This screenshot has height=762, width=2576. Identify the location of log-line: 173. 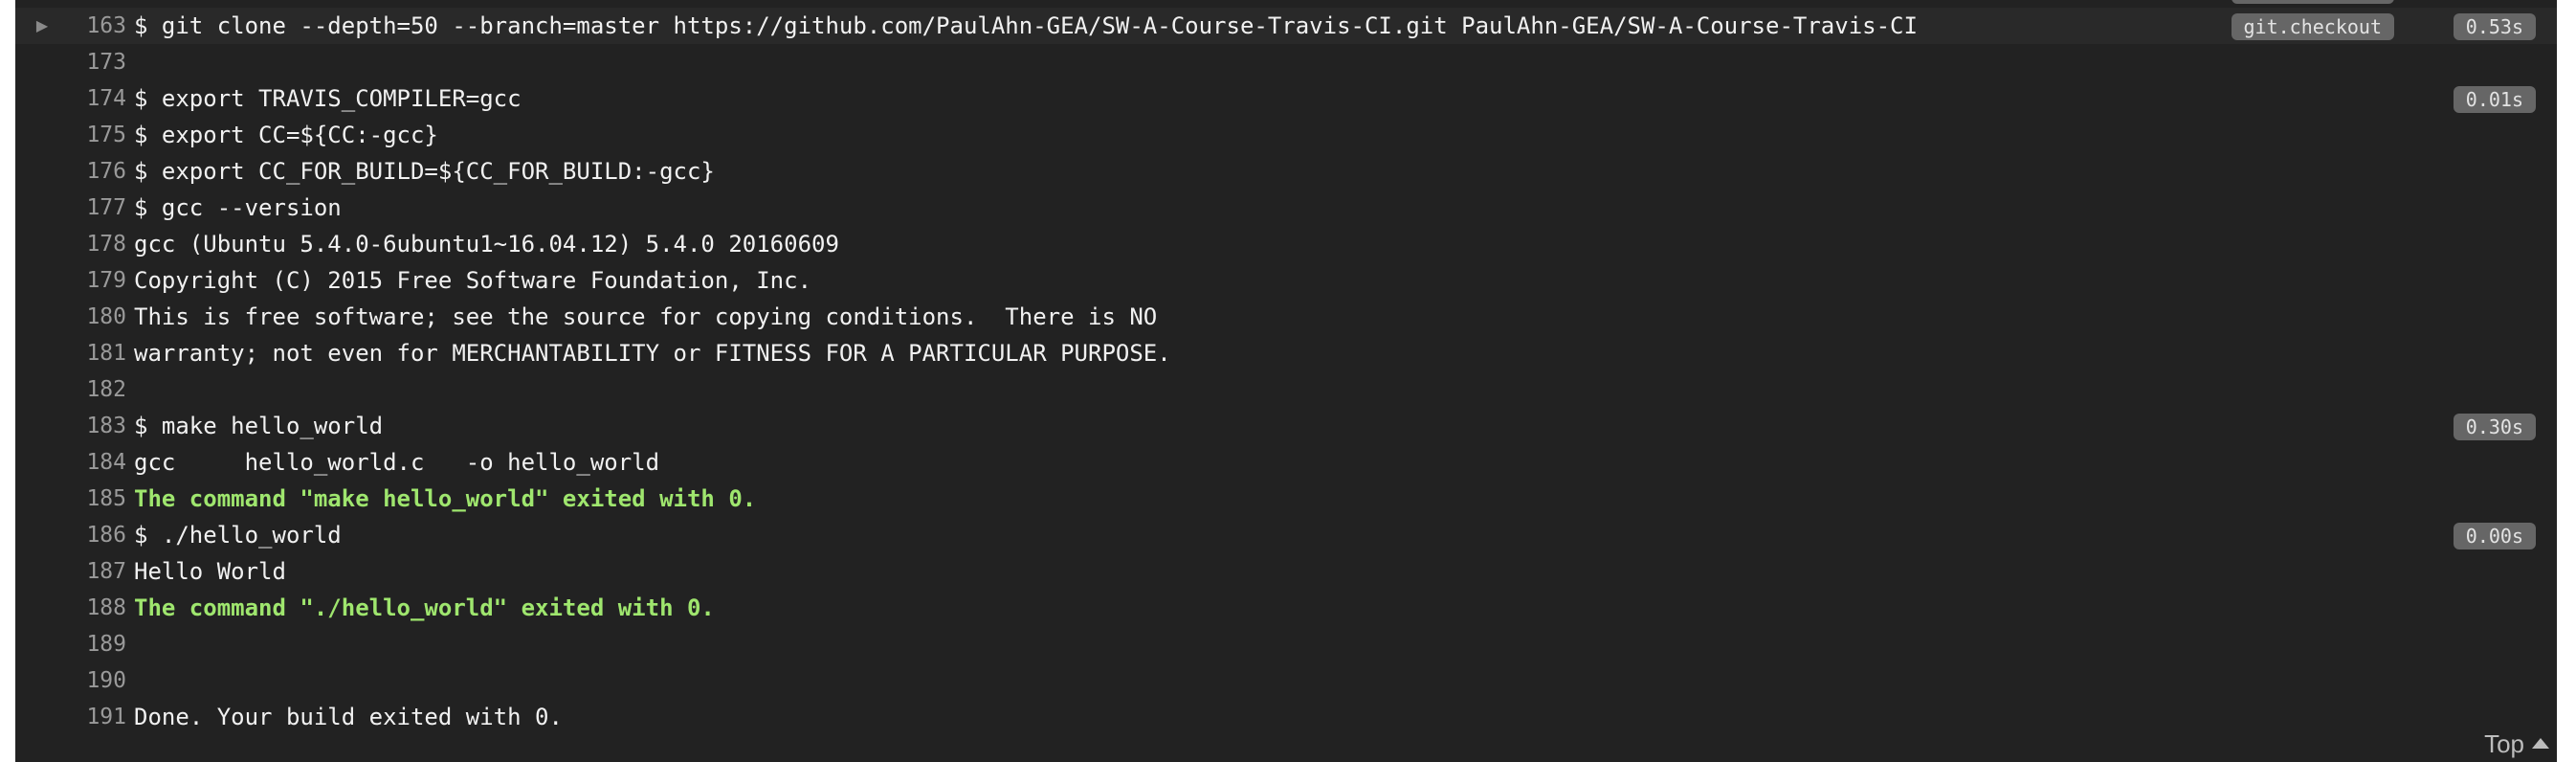
(1286, 62).